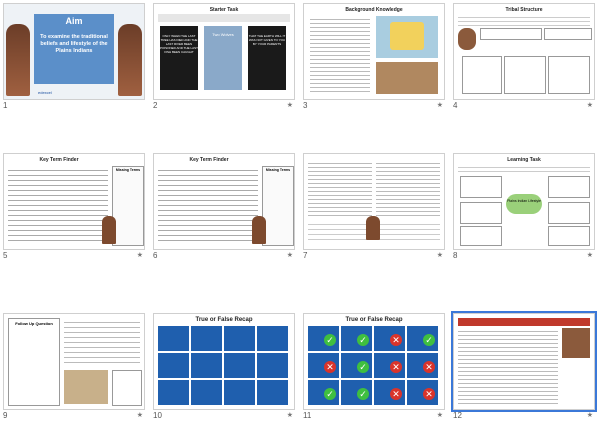  Describe the element at coordinates (224, 10) in the screenshot. I see `slide-title: Starter Task` at that location.